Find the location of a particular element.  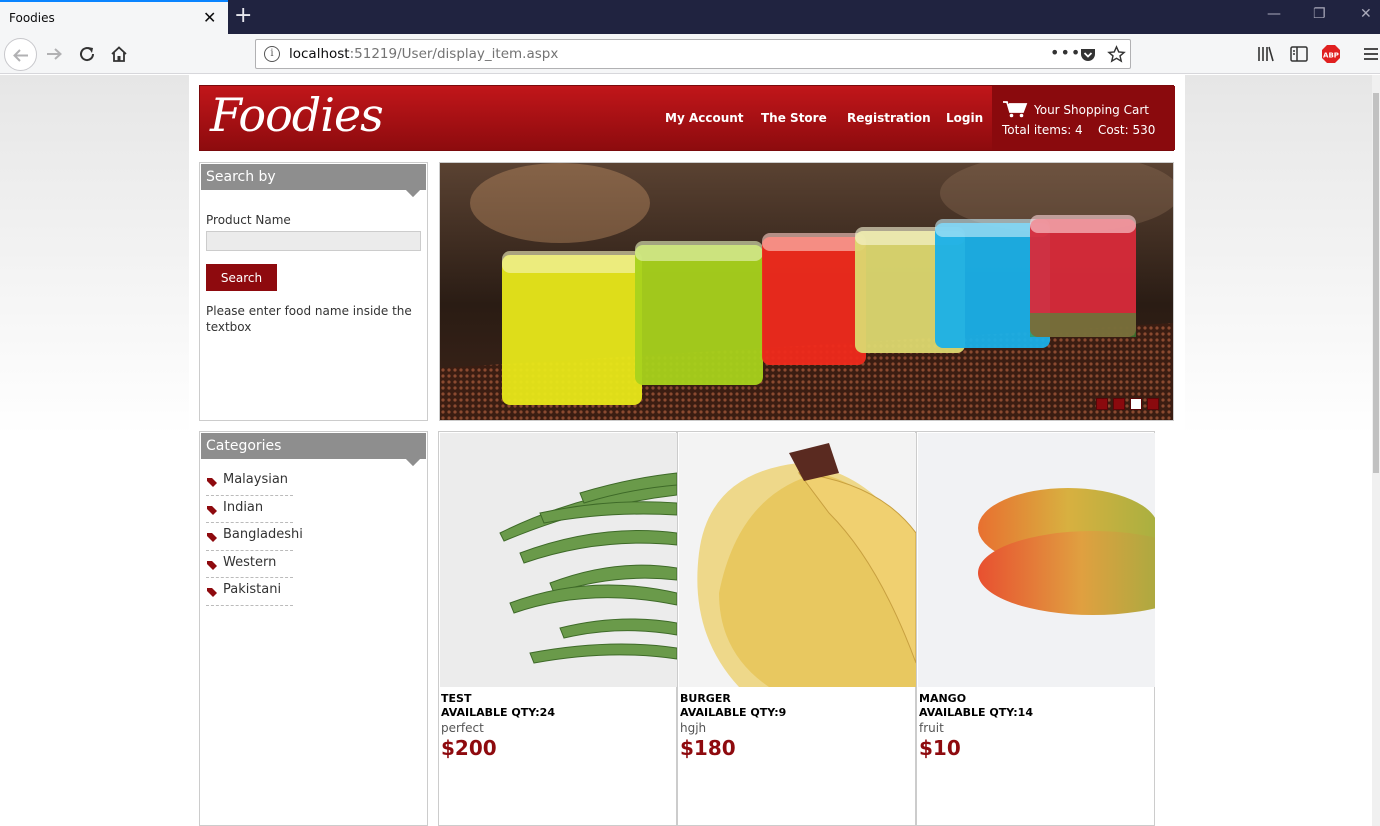

category-label: Western is located at coordinates (250, 562).